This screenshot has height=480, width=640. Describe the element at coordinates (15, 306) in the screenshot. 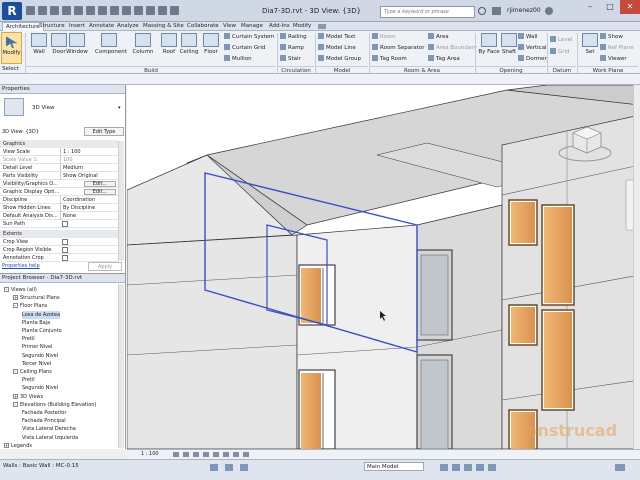

I see `collapse-icon: -` at that location.